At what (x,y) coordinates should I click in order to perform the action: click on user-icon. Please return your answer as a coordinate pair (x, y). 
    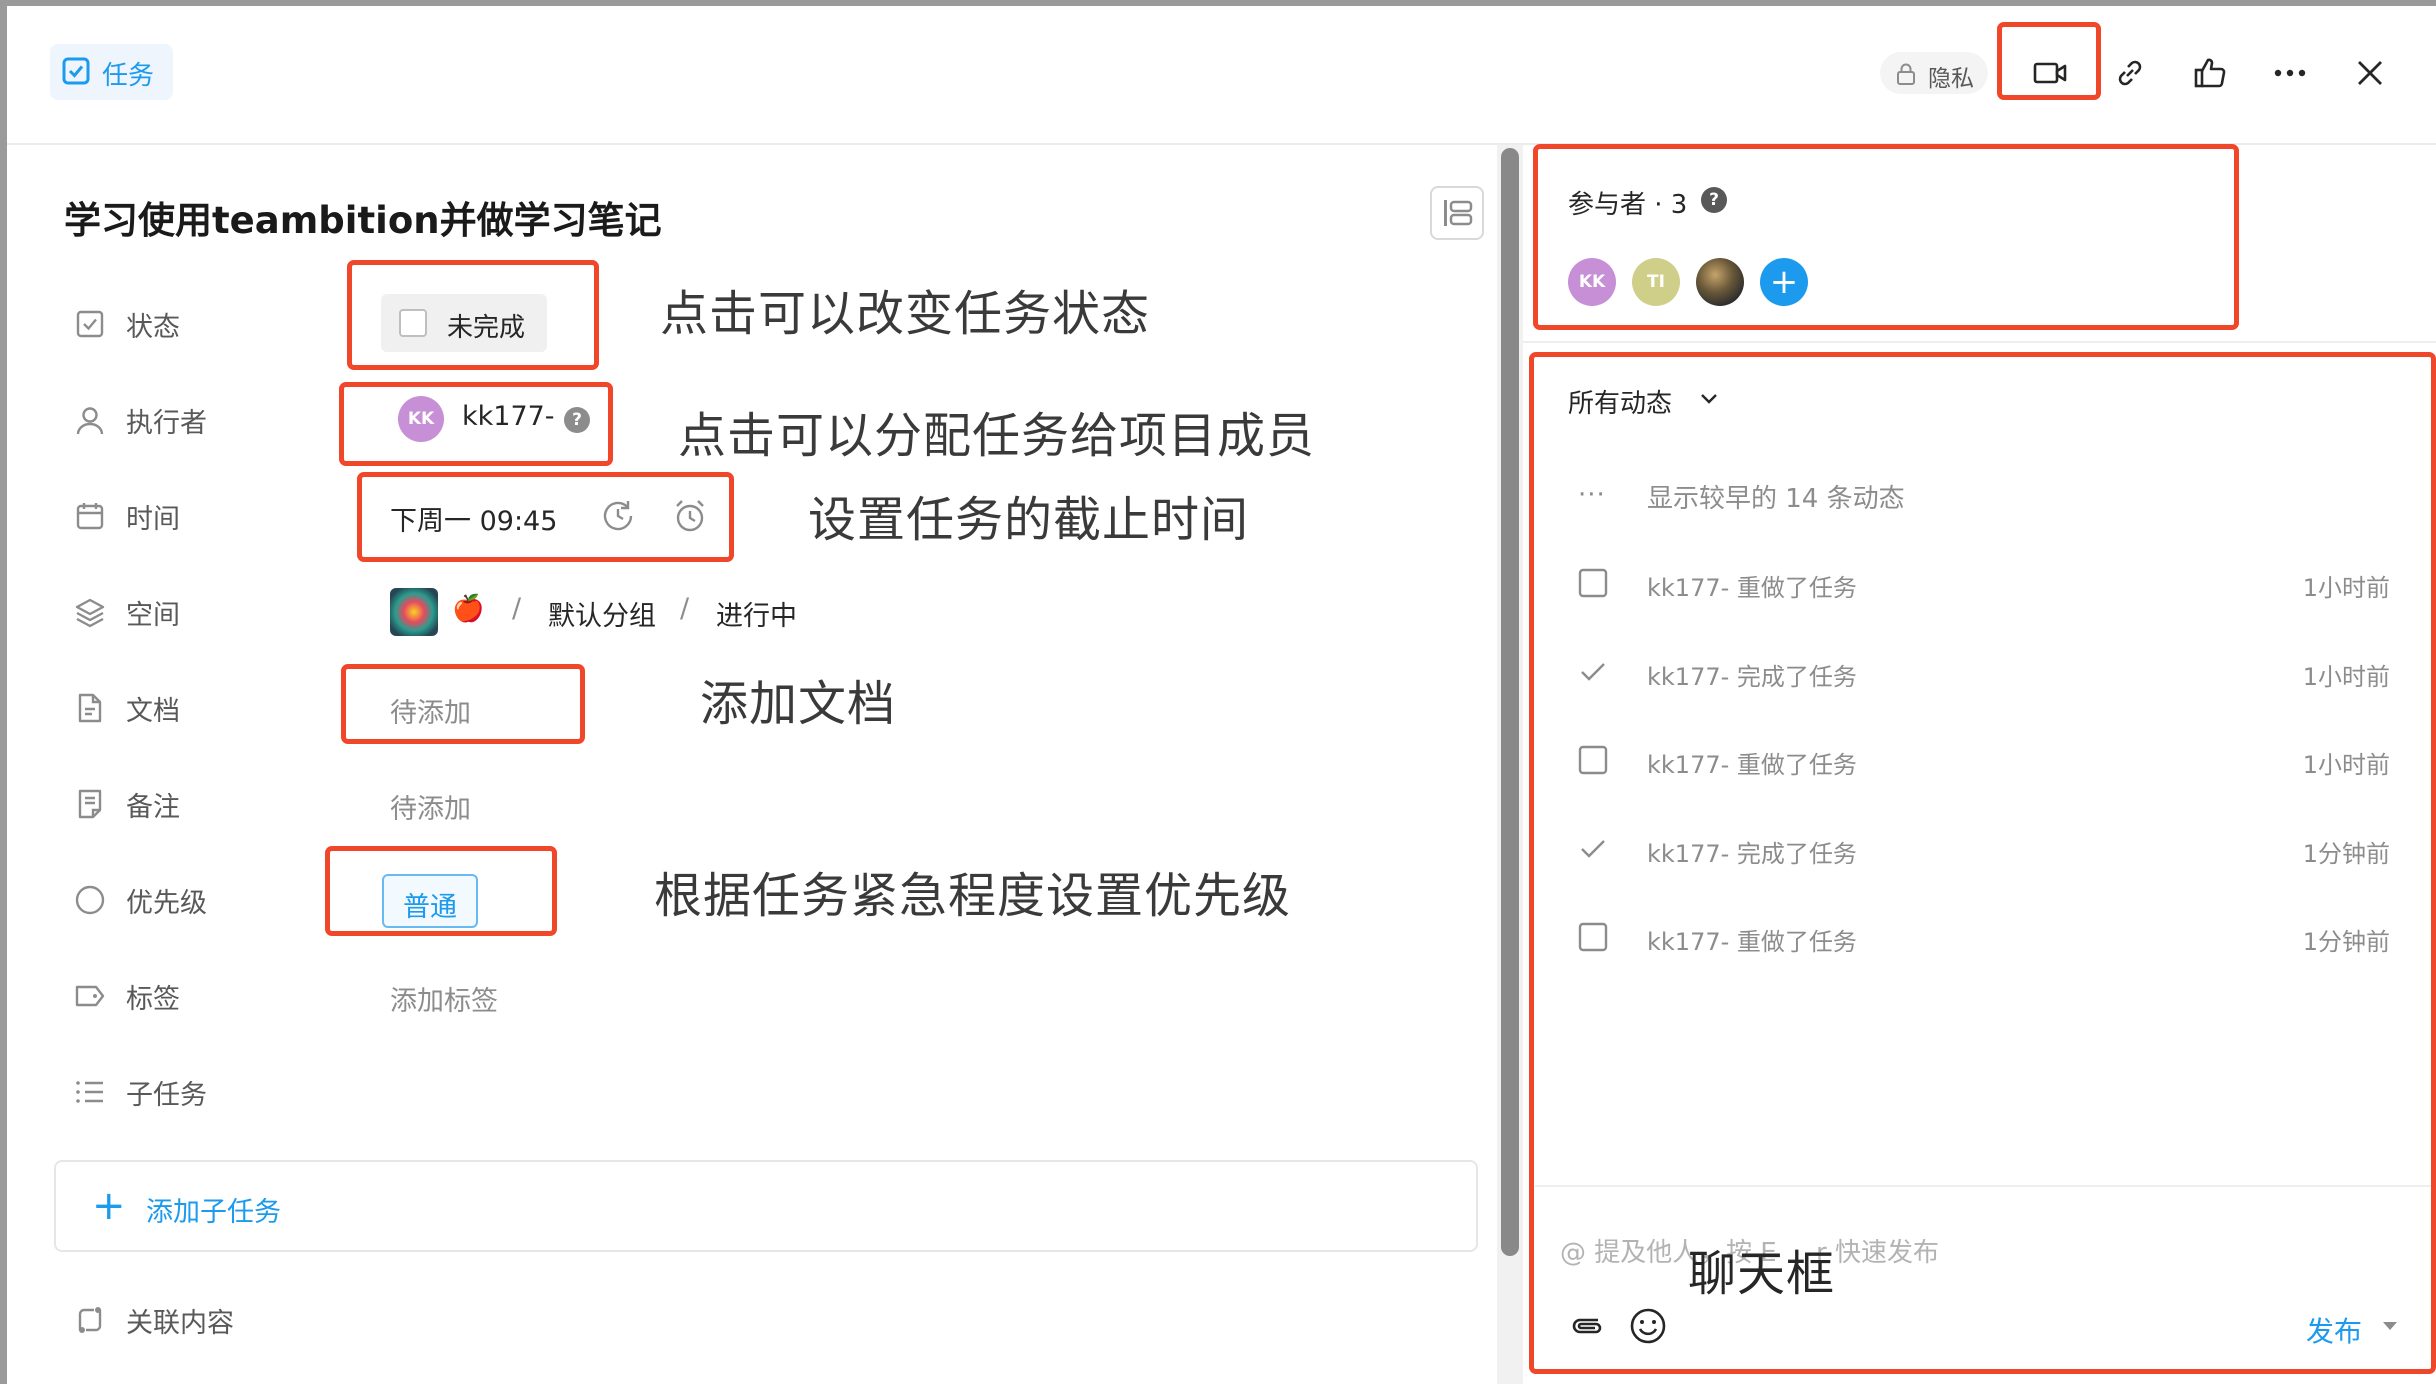
    Looking at the image, I should click on (90, 420).